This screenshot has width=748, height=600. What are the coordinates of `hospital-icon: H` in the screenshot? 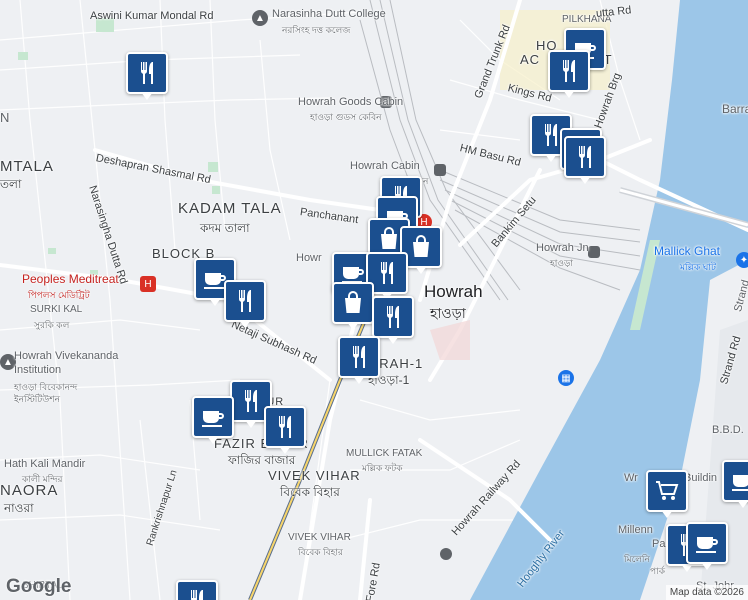 It's located at (148, 284).